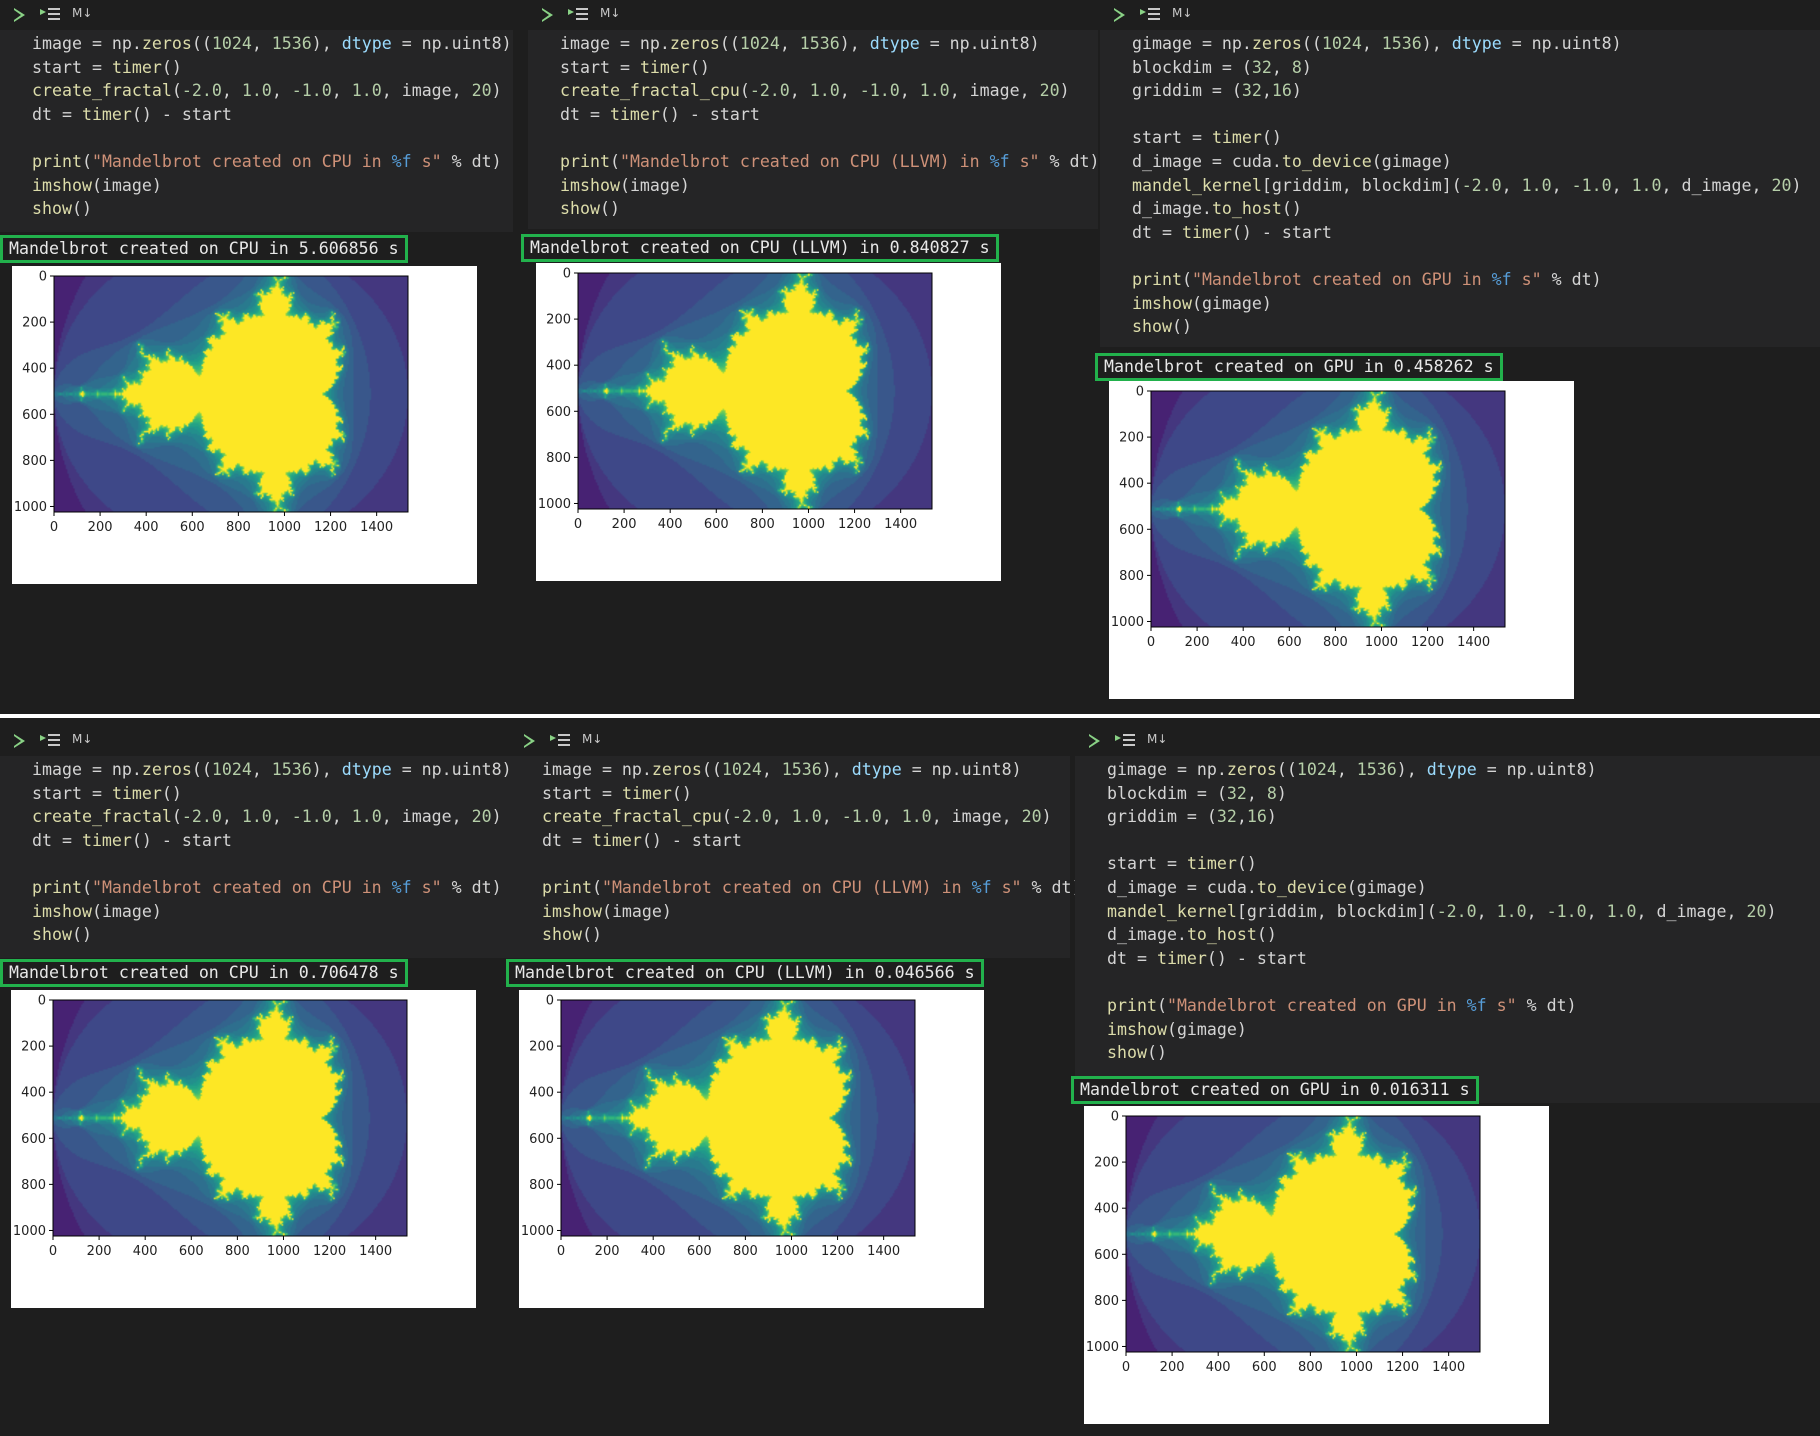 The image size is (1820, 1436). Describe the element at coordinates (1448, 1367) in the screenshot. I see `x-tick-label: 1400` at that location.